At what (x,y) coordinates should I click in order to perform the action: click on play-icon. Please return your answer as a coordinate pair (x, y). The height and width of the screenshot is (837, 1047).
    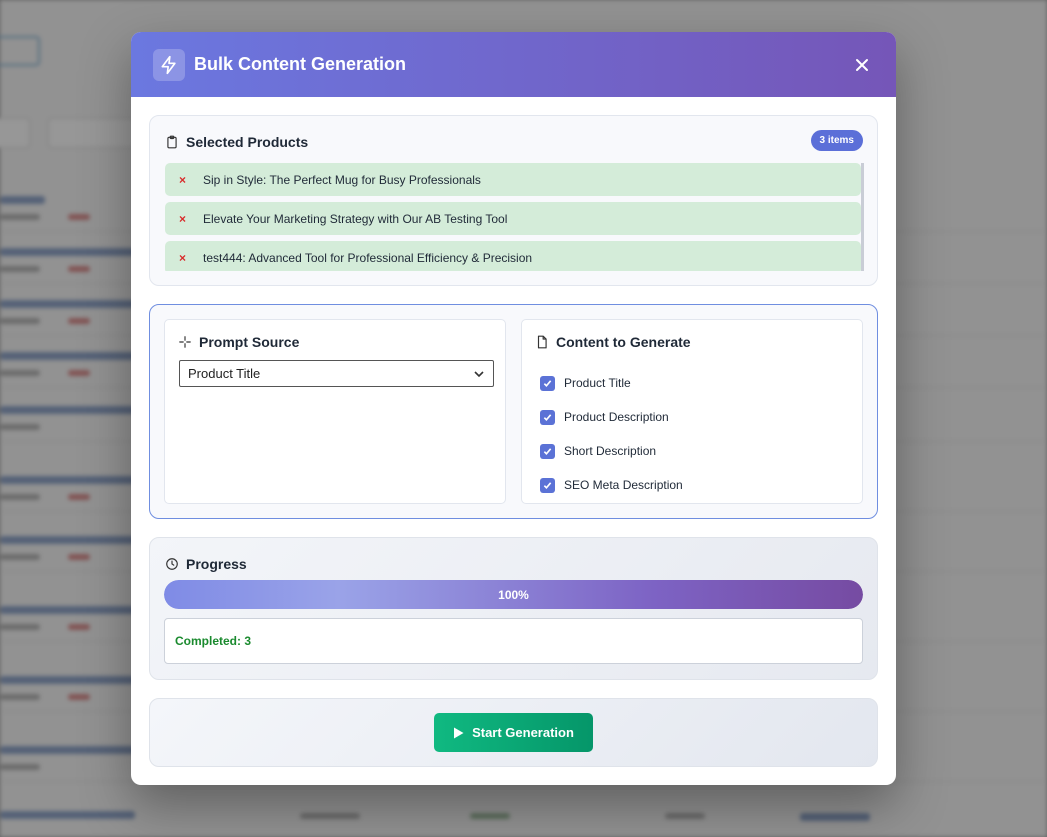
    Looking at the image, I should click on (459, 732).